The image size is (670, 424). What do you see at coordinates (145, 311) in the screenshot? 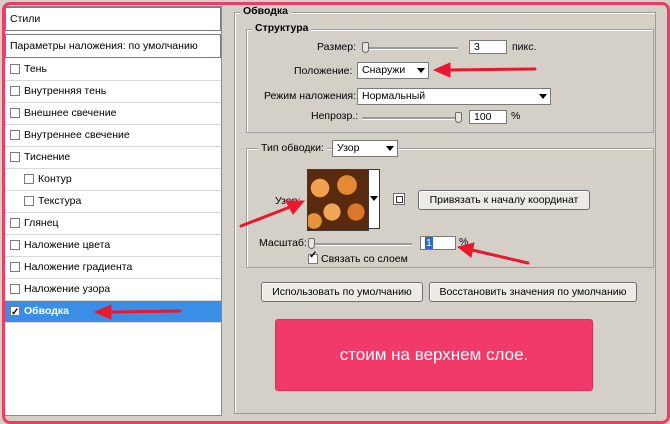
I see `arrow-stroke-item` at bounding box center [145, 311].